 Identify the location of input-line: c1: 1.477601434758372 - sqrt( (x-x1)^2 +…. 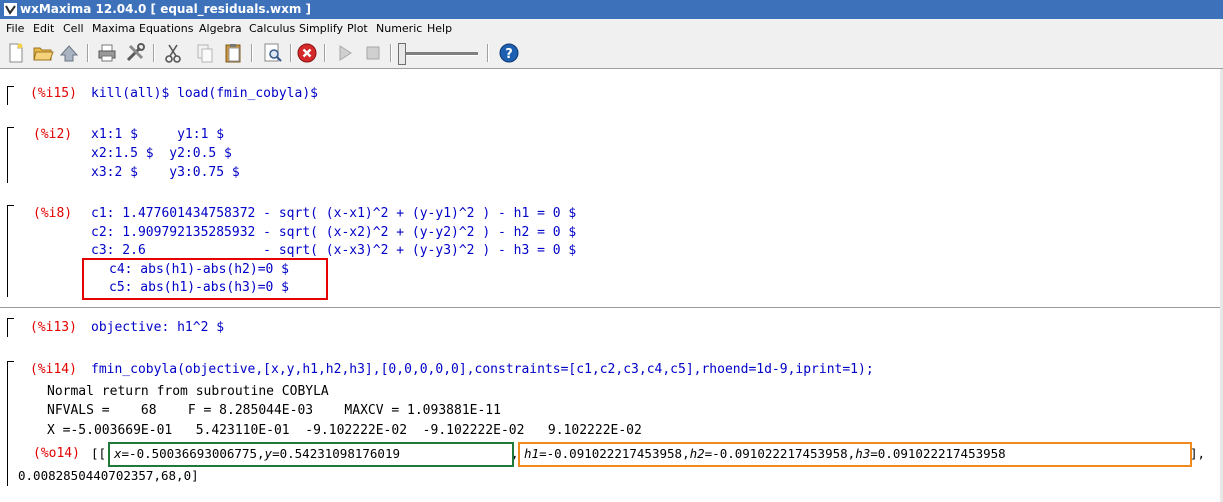
(333, 213).